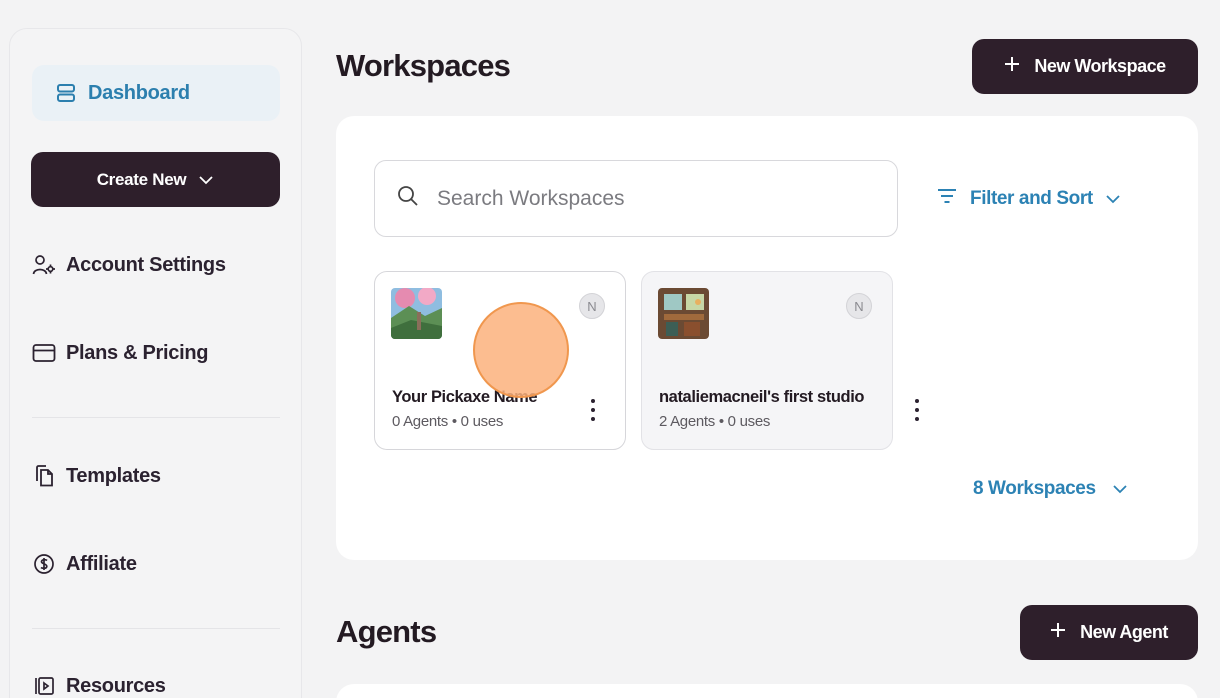 The height and width of the screenshot is (698, 1220). Describe the element at coordinates (44, 265) in the screenshot. I see `account-settings-icon` at that location.